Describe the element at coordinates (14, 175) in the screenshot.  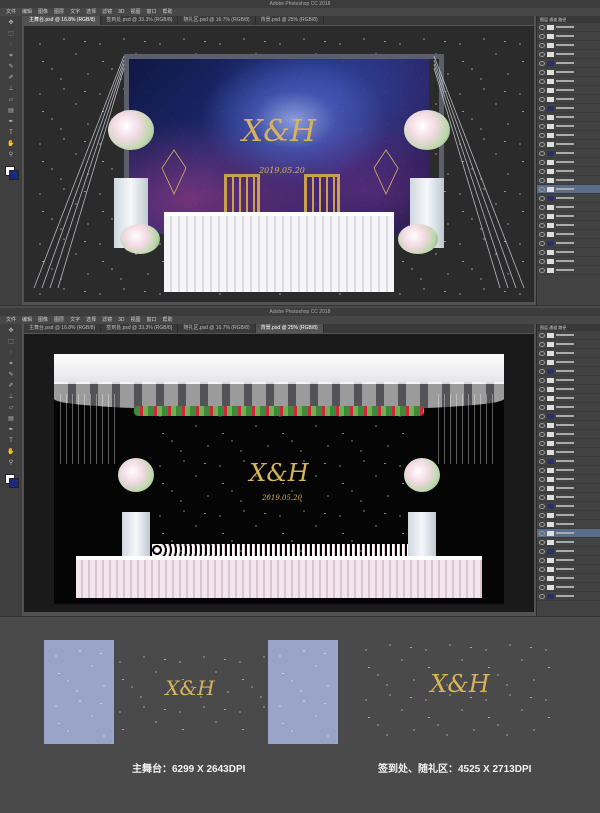
I see `background-color-swatch` at that location.